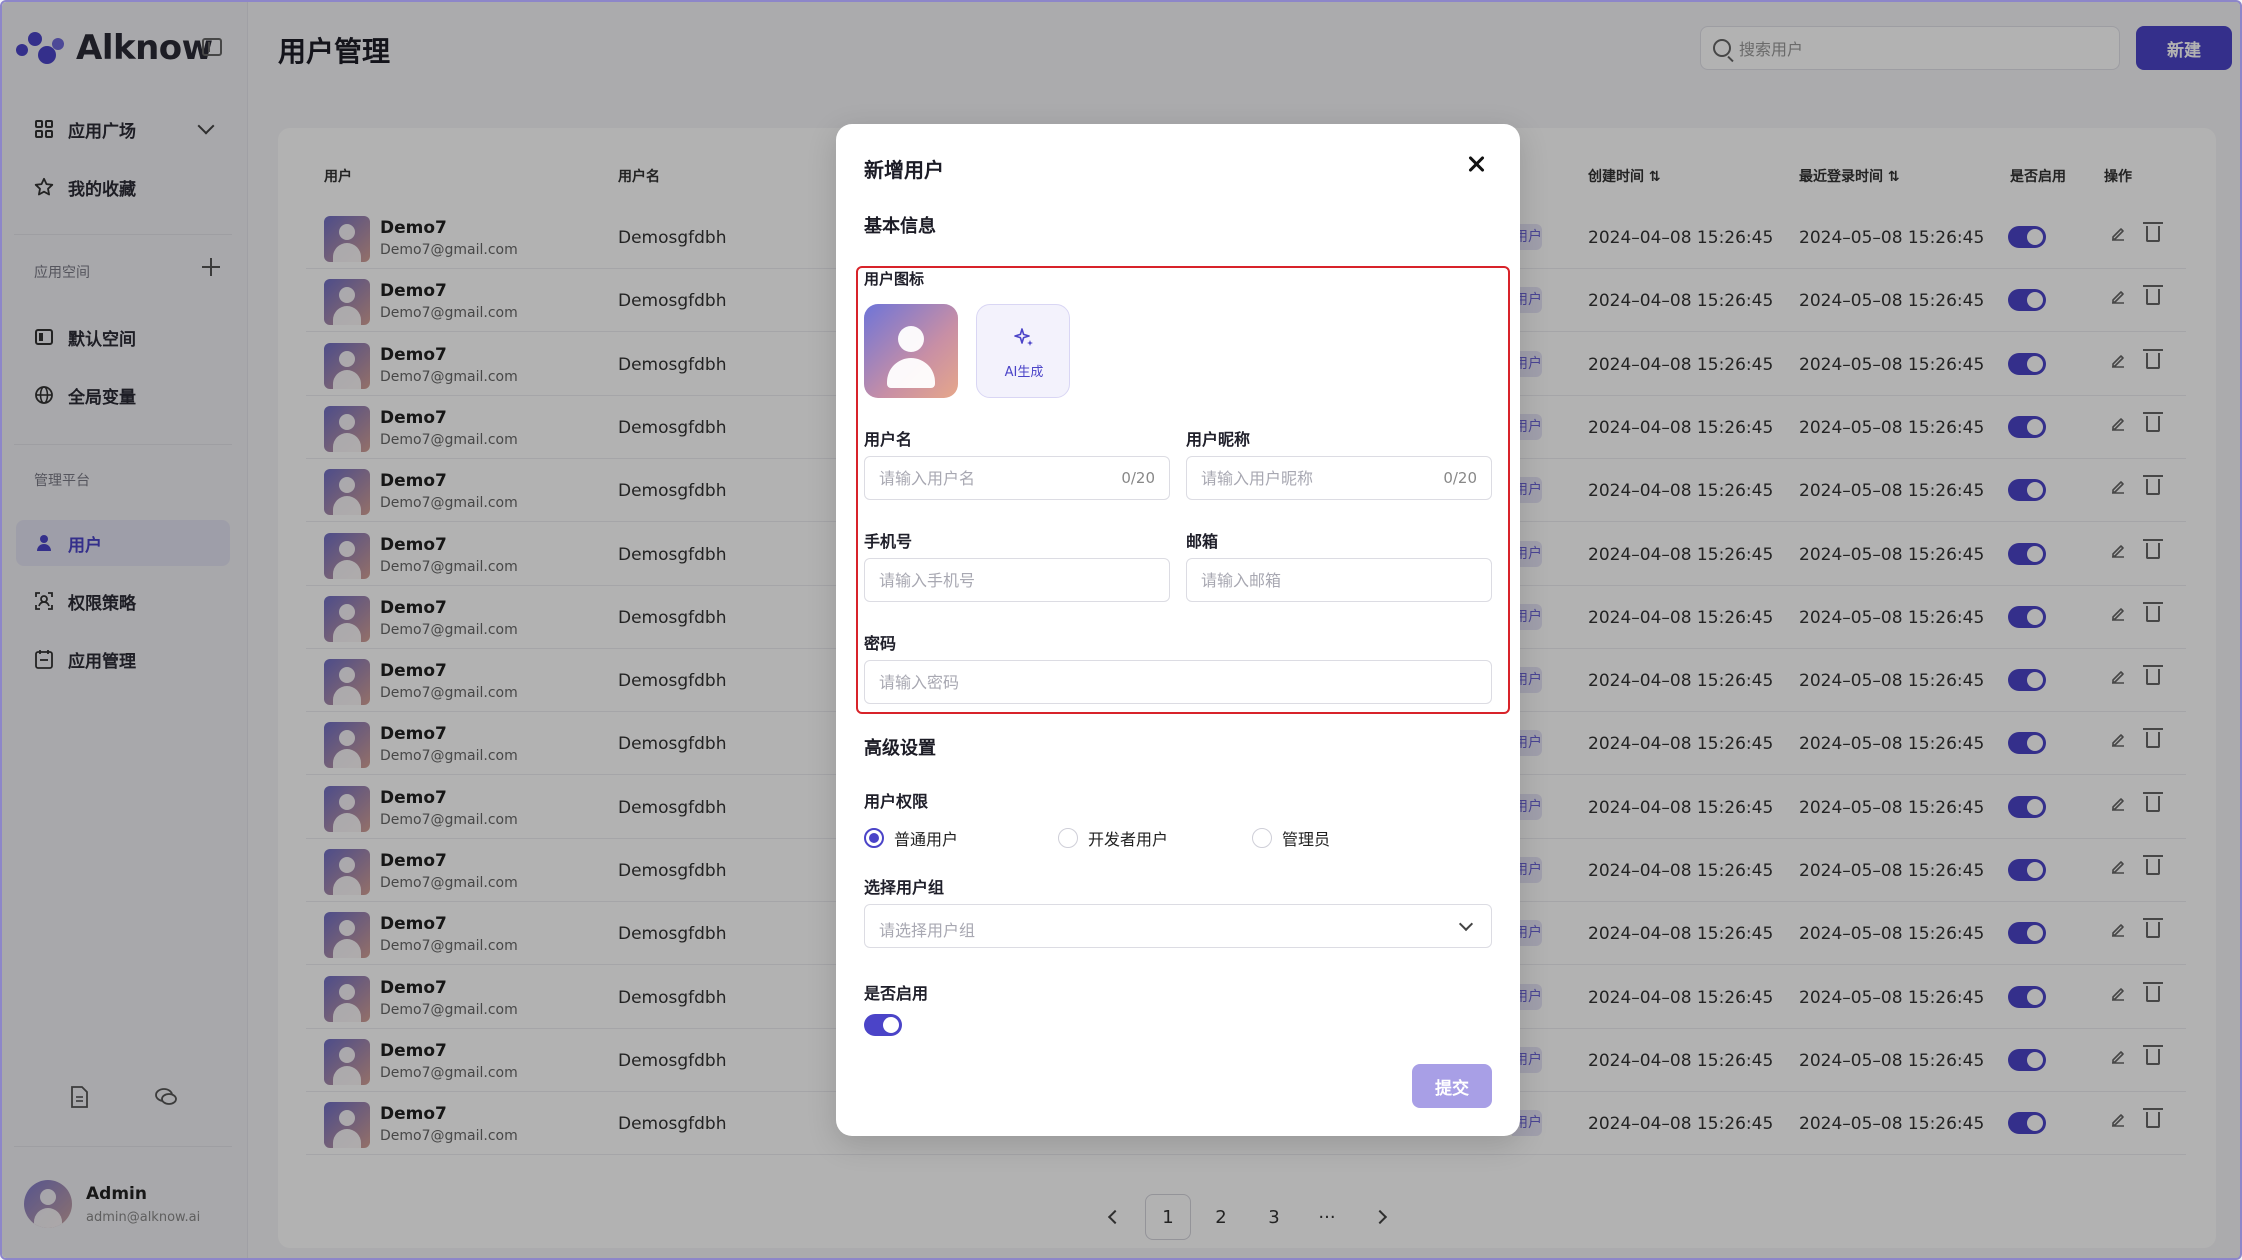  What do you see at coordinates (1024, 340) in the screenshot?
I see `sparkle-icon` at bounding box center [1024, 340].